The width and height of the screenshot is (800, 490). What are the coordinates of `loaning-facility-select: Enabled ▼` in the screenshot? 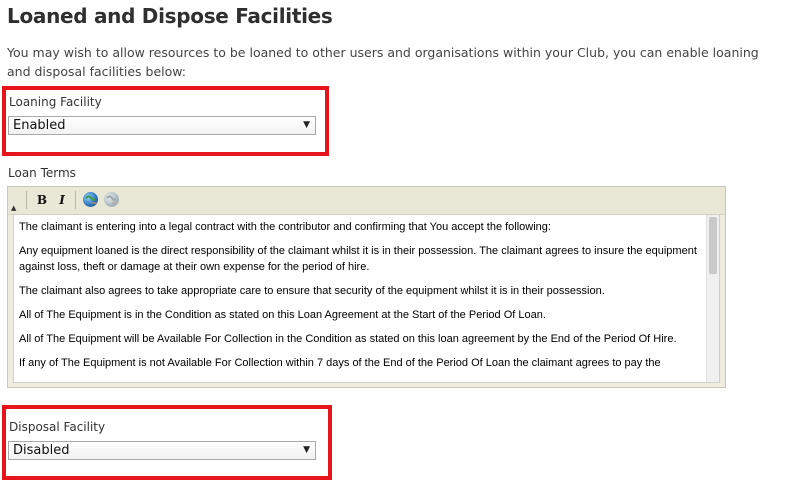 It's located at (162, 125).